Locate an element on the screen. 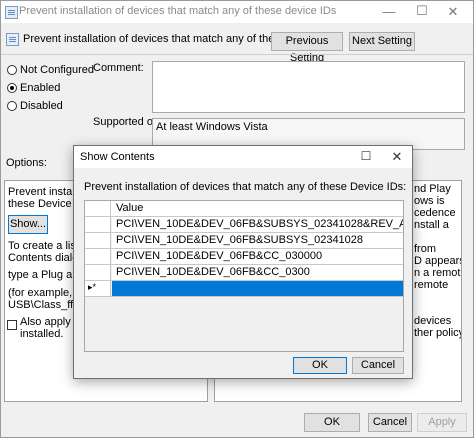 Image resolution: width=474 pixels, height=438 pixels. dialog-ok-button: OK is located at coordinates (320, 365).